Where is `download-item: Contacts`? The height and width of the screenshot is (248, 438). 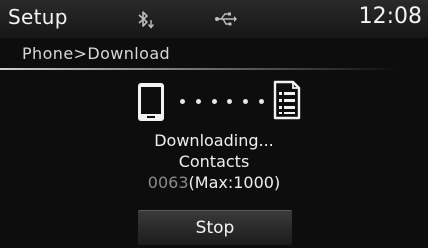
download-item: Contacts is located at coordinates (214, 161).